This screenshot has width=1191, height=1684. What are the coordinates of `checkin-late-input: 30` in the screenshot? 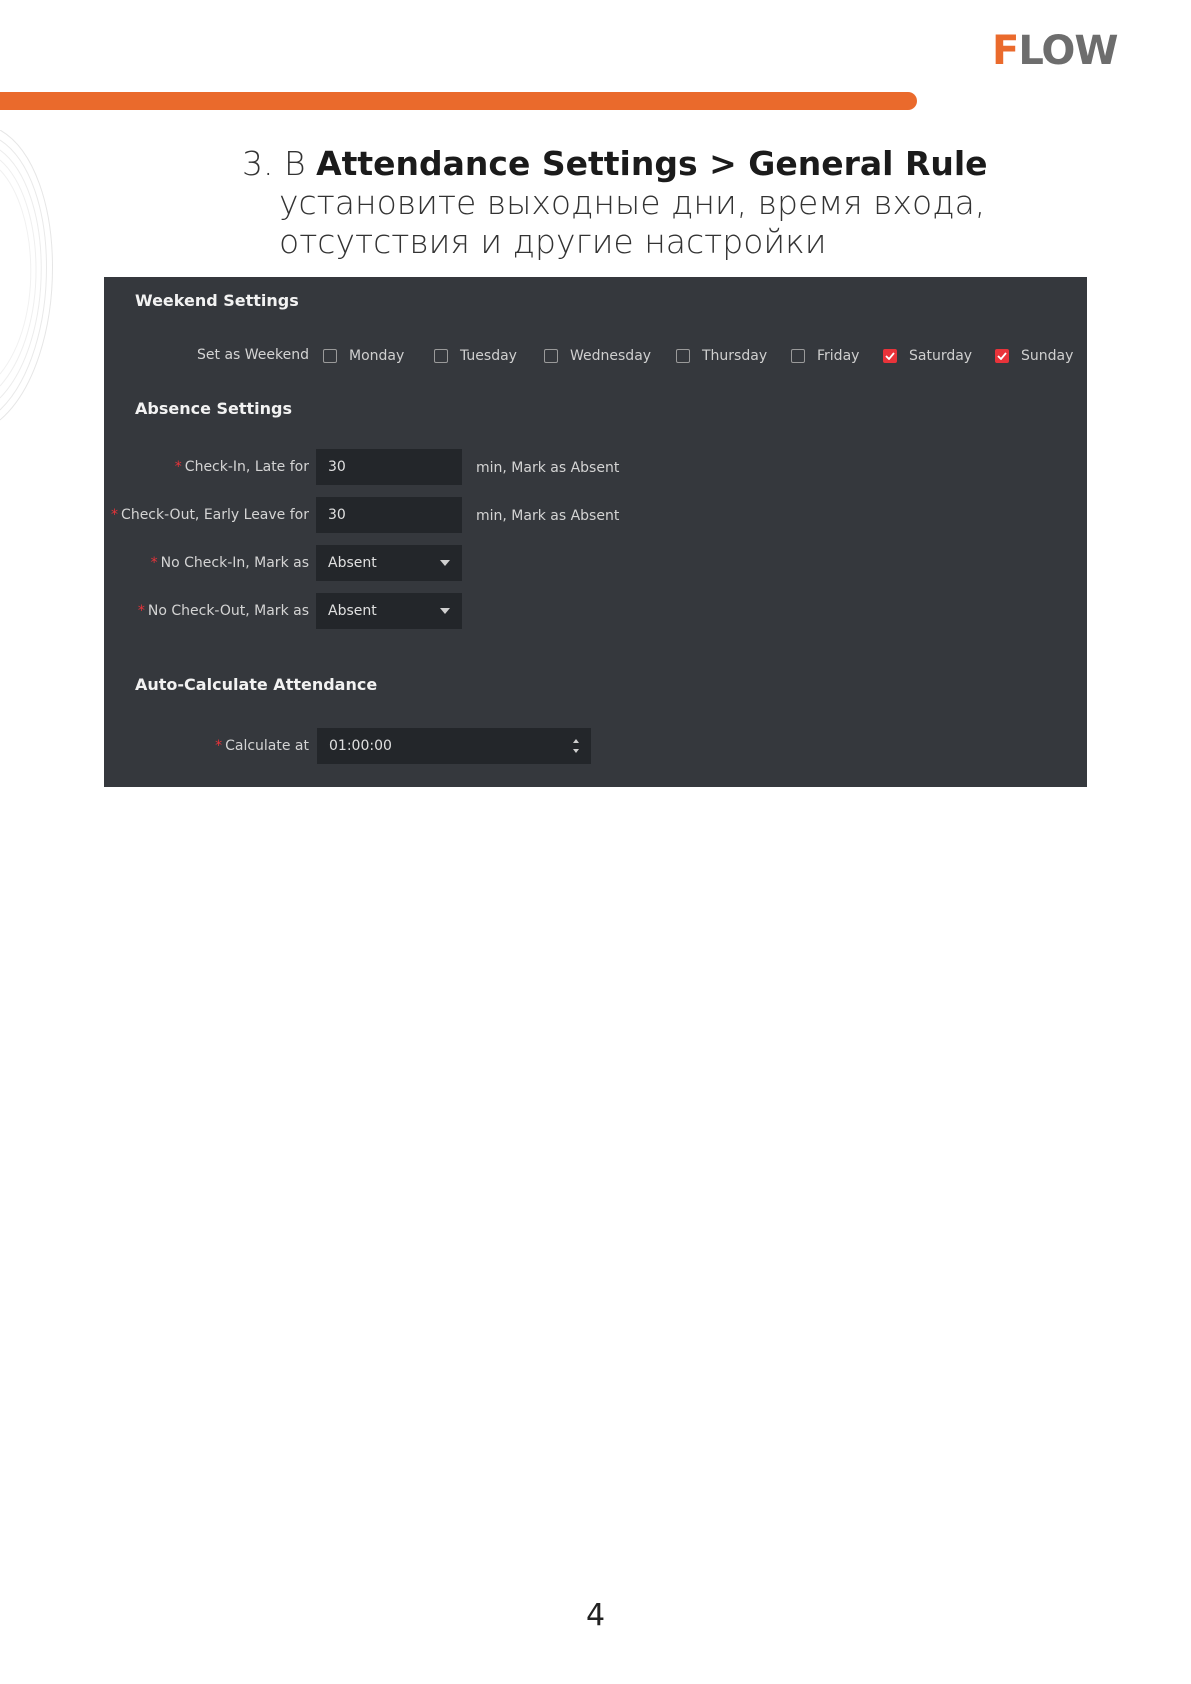 It's located at (389, 467).